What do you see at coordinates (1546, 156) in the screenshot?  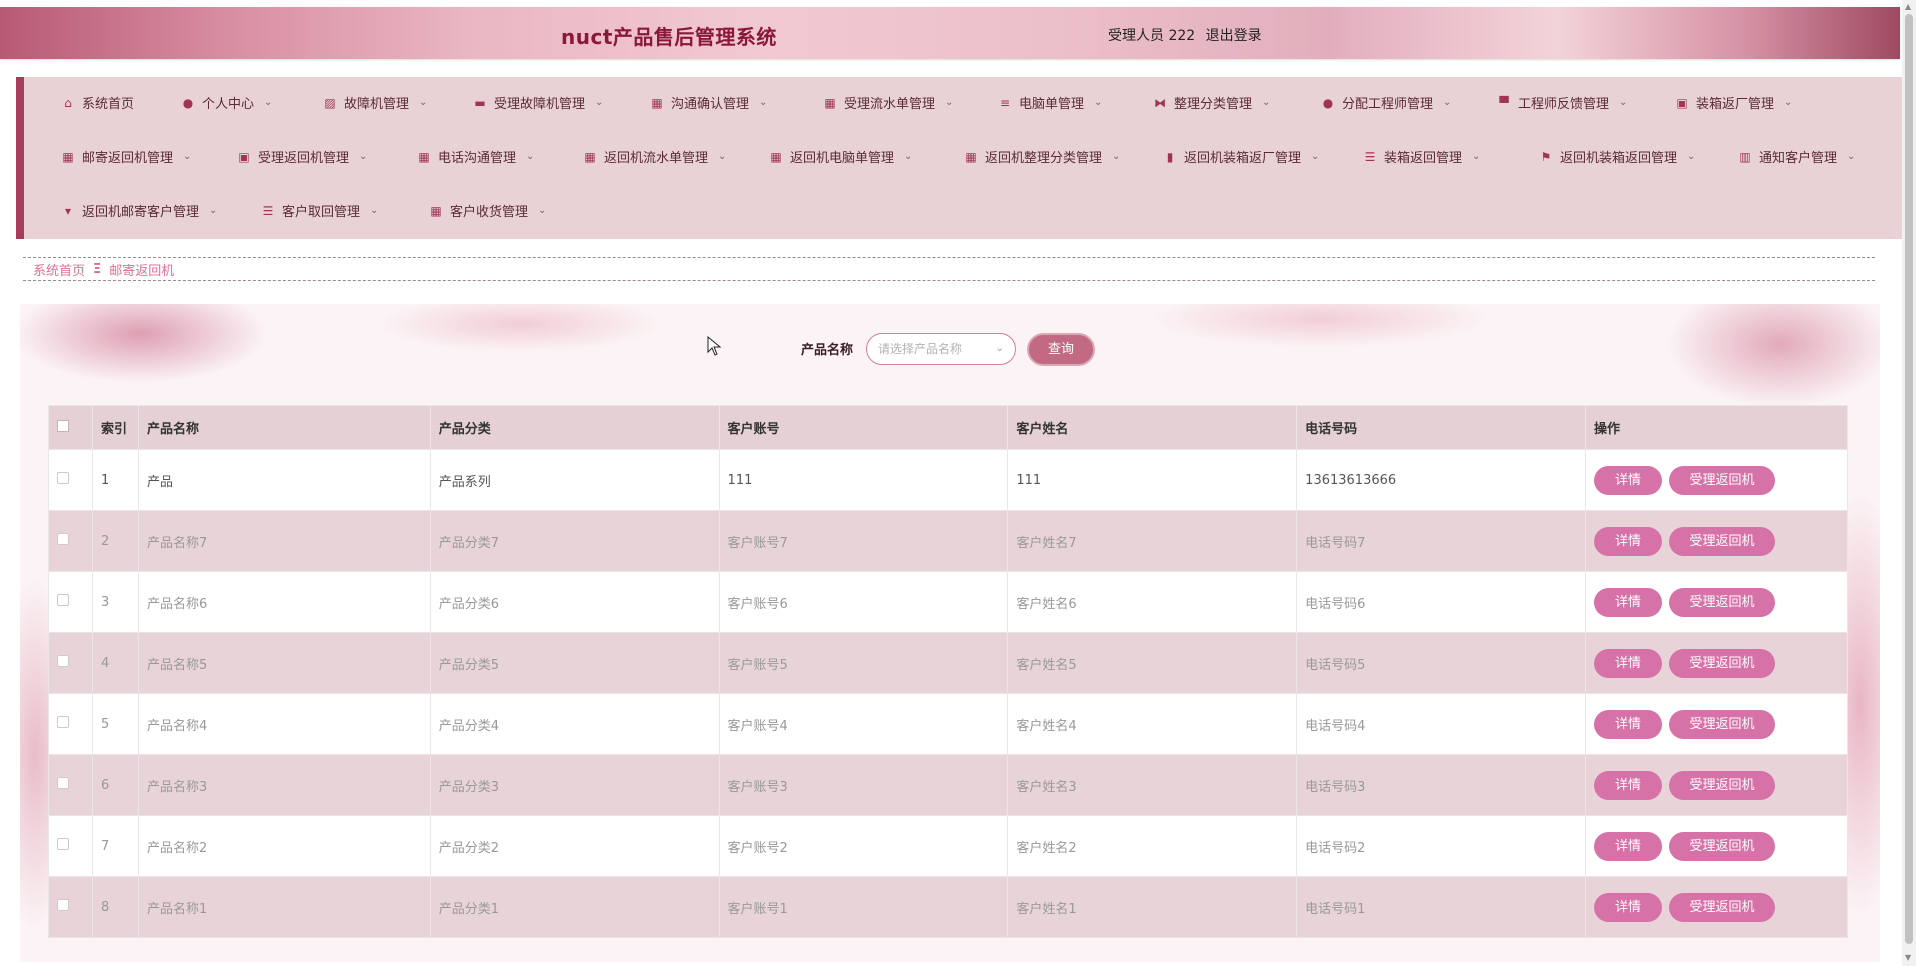 I see `flag-icon: ⚑` at bounding box center [1546, 156].